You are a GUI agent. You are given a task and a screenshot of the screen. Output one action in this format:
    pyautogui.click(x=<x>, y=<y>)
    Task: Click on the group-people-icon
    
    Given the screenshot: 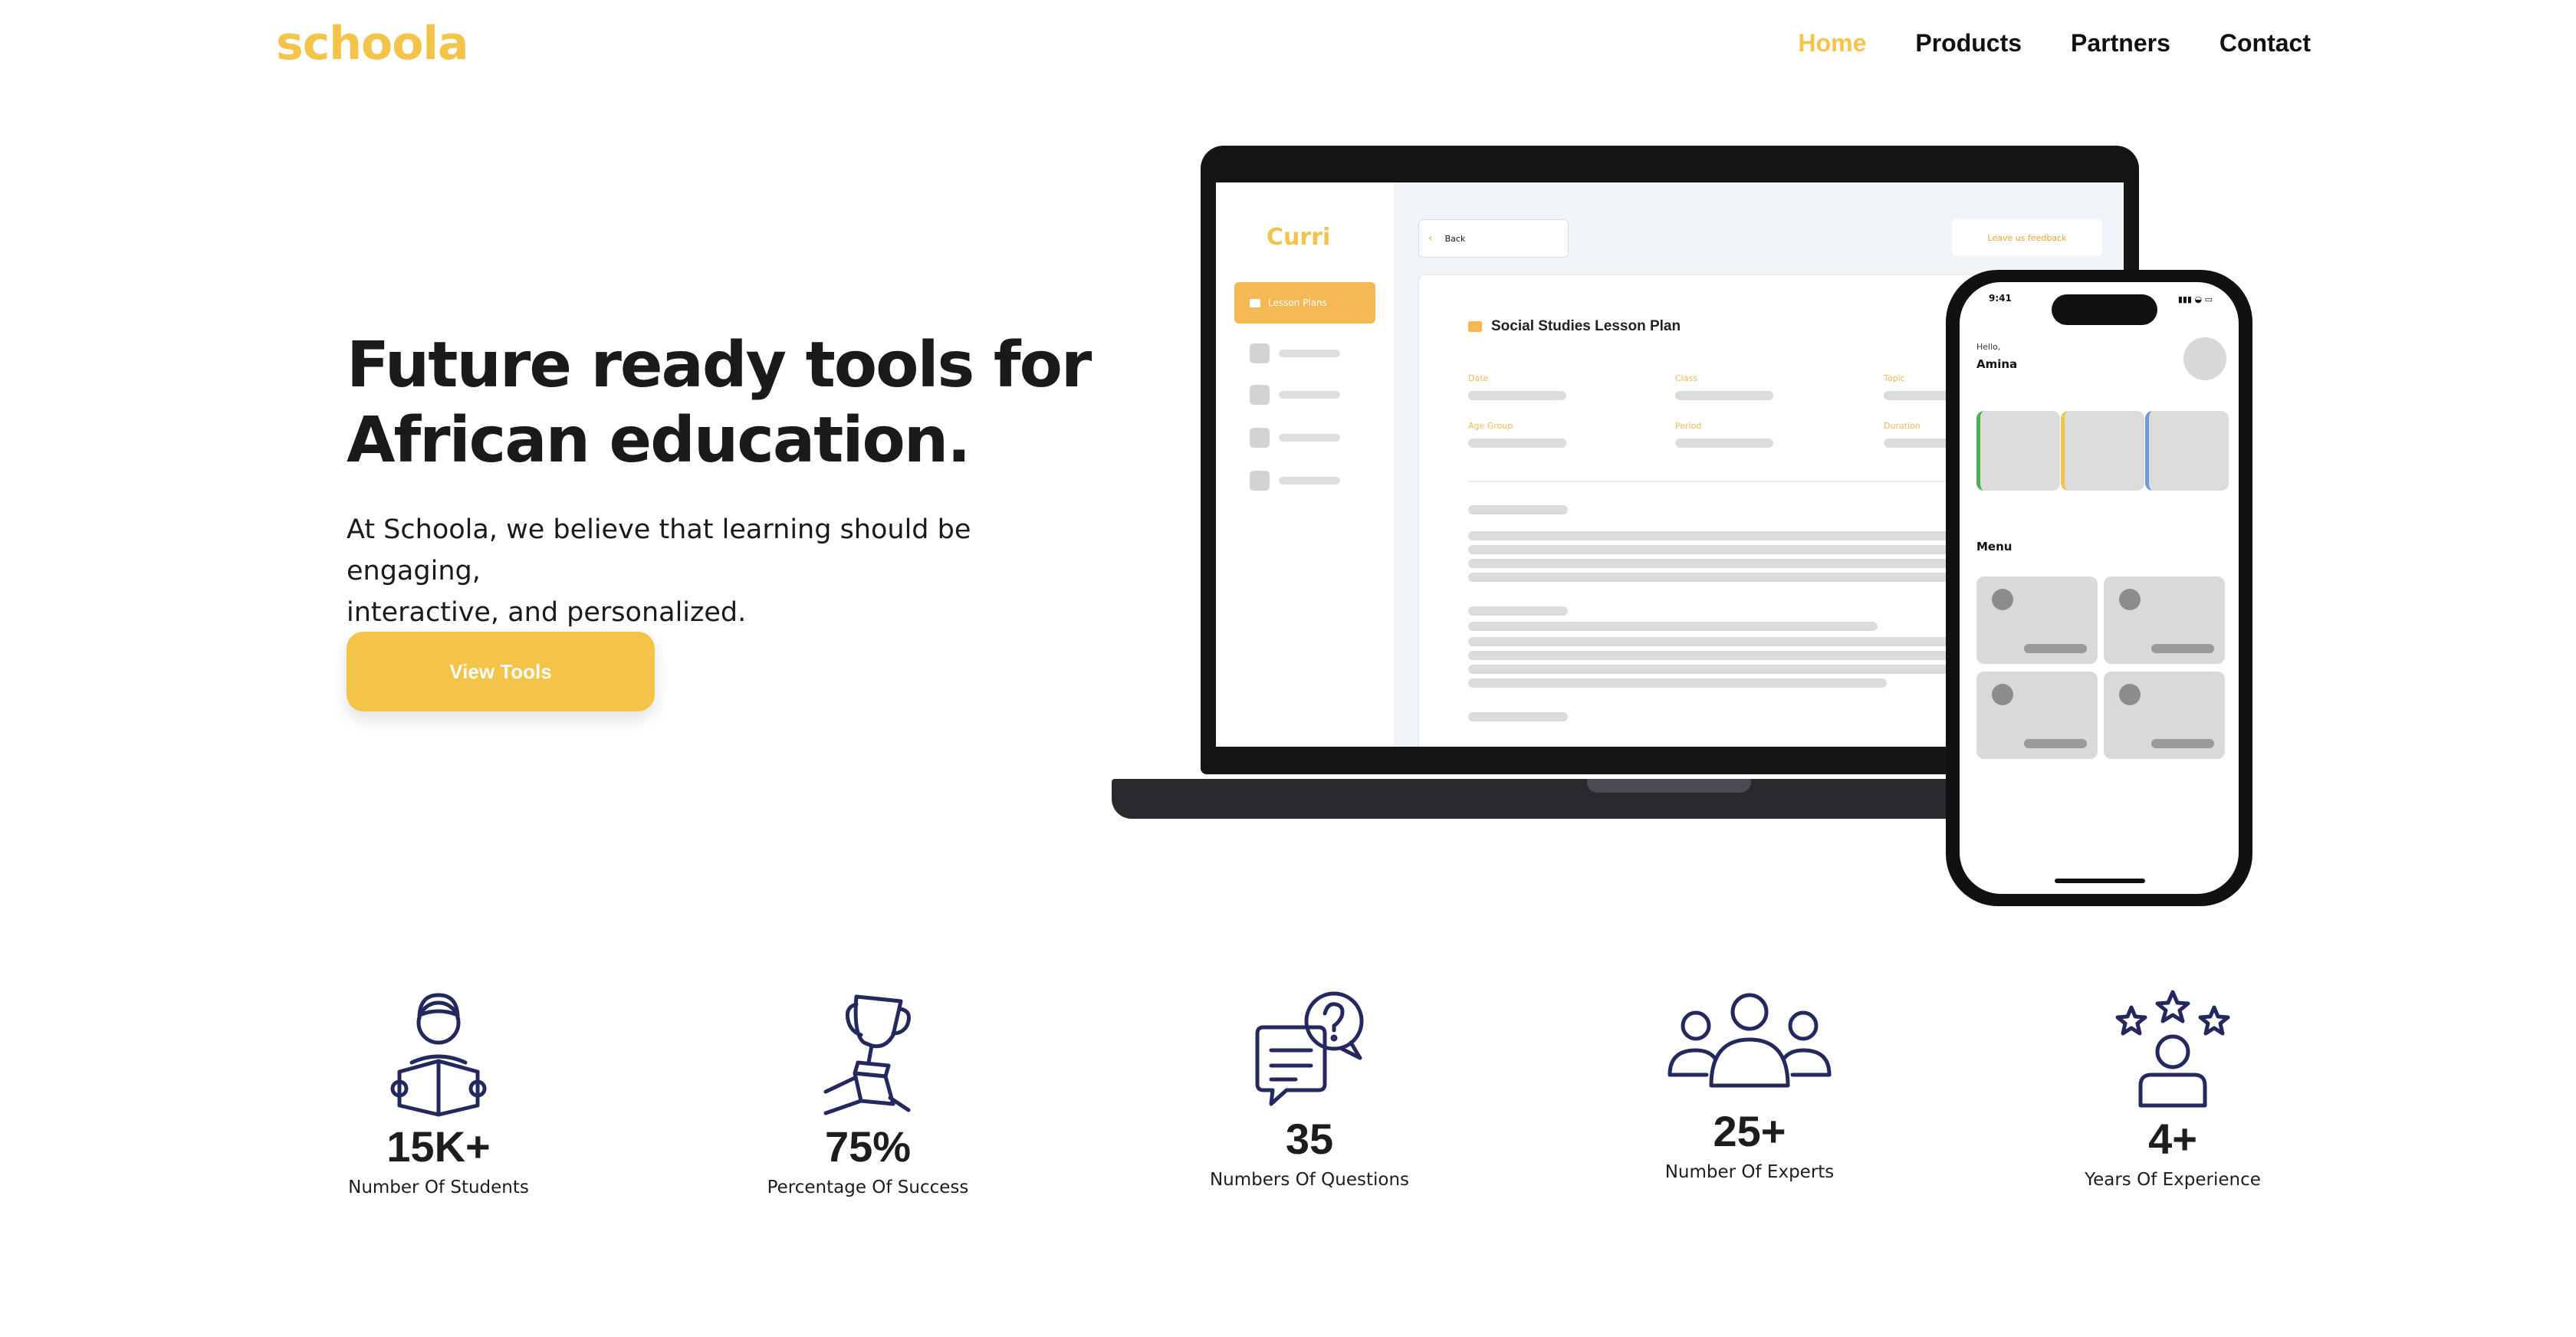 What is the action you would take?
    pyautogui.click(x=1750, y=1040)
    